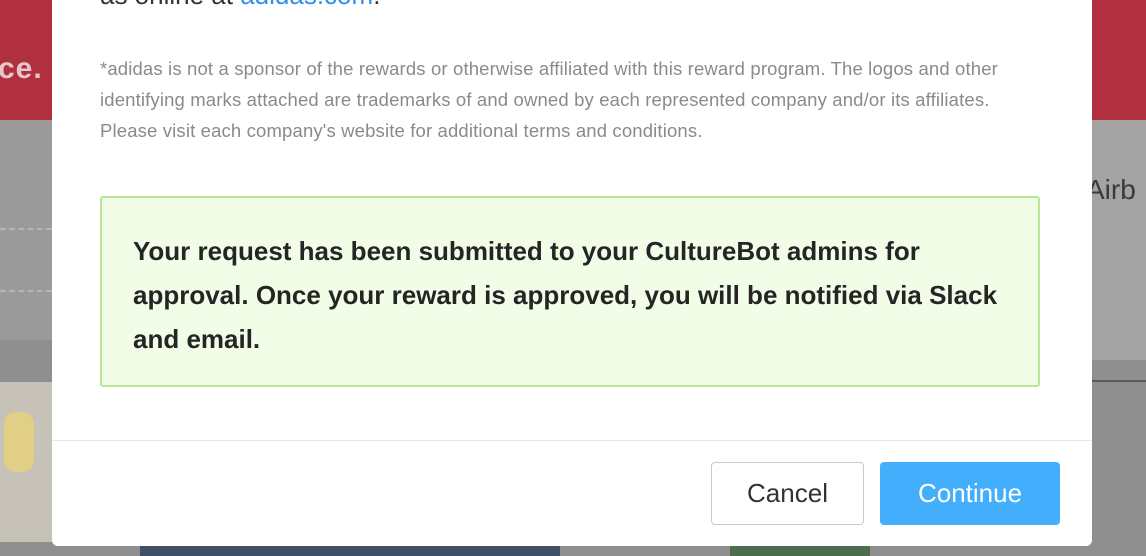  Describe the element at coordinates (572, 440) in the screenshot. I see `modal-footer-divider` at that location.